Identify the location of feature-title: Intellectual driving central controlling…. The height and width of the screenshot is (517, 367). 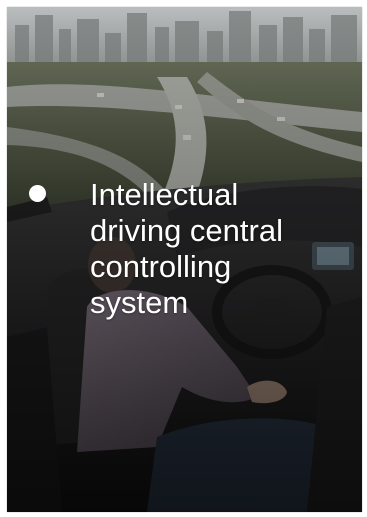
(186, 248).